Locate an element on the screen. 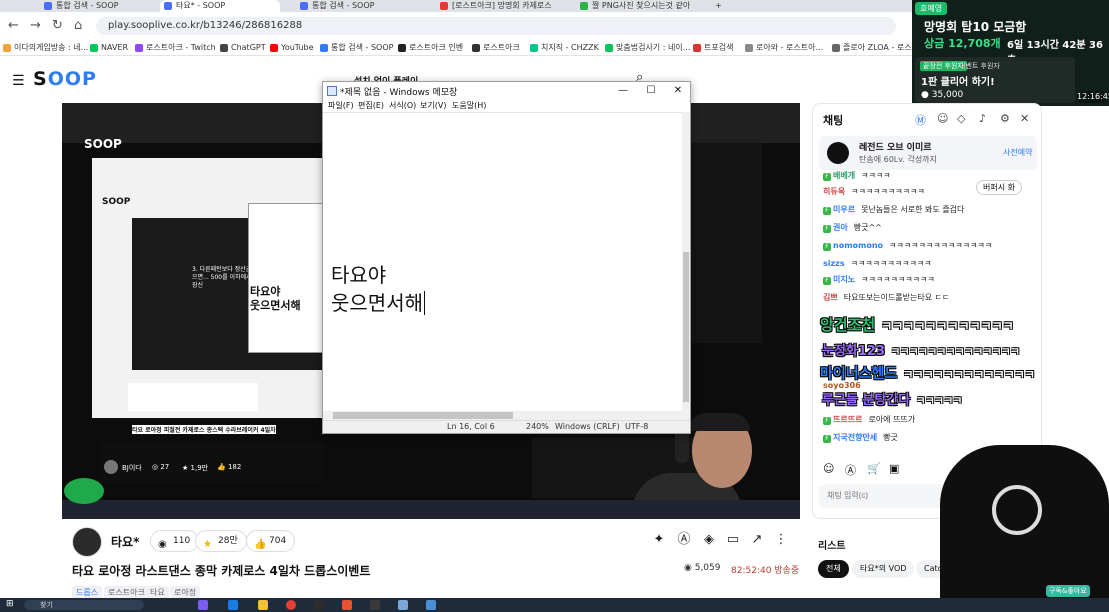 Image resolution: width=1109 pixels, height=612 pixels. browser-tab: 짤 PNG사진 찾으시는것 같아 is located at coordinates (641, 6).